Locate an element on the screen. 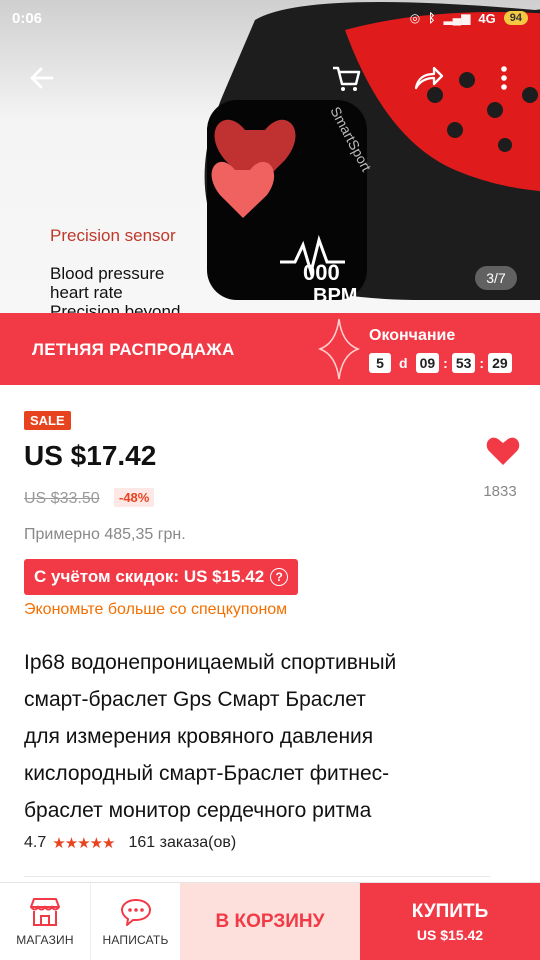 The width and height of the screenshot is (540, 960). countdown-days: 5 is located at coordinates (380, 363).